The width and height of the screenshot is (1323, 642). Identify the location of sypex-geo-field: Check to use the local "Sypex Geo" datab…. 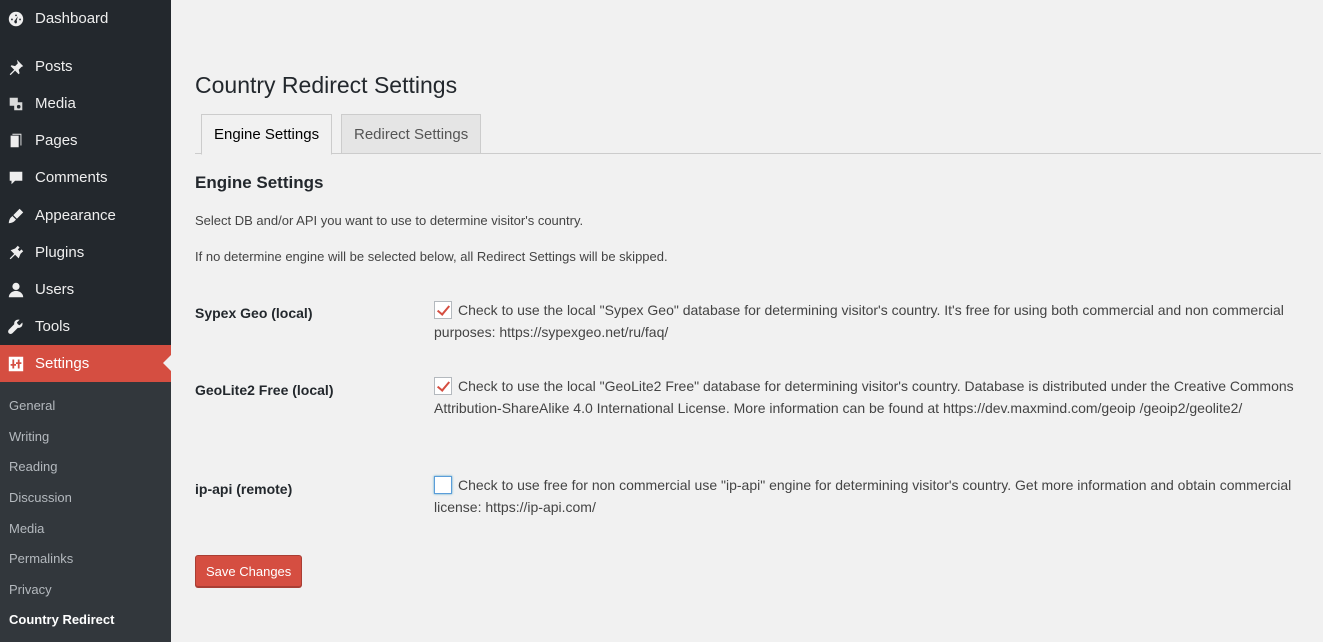
(869, 321).